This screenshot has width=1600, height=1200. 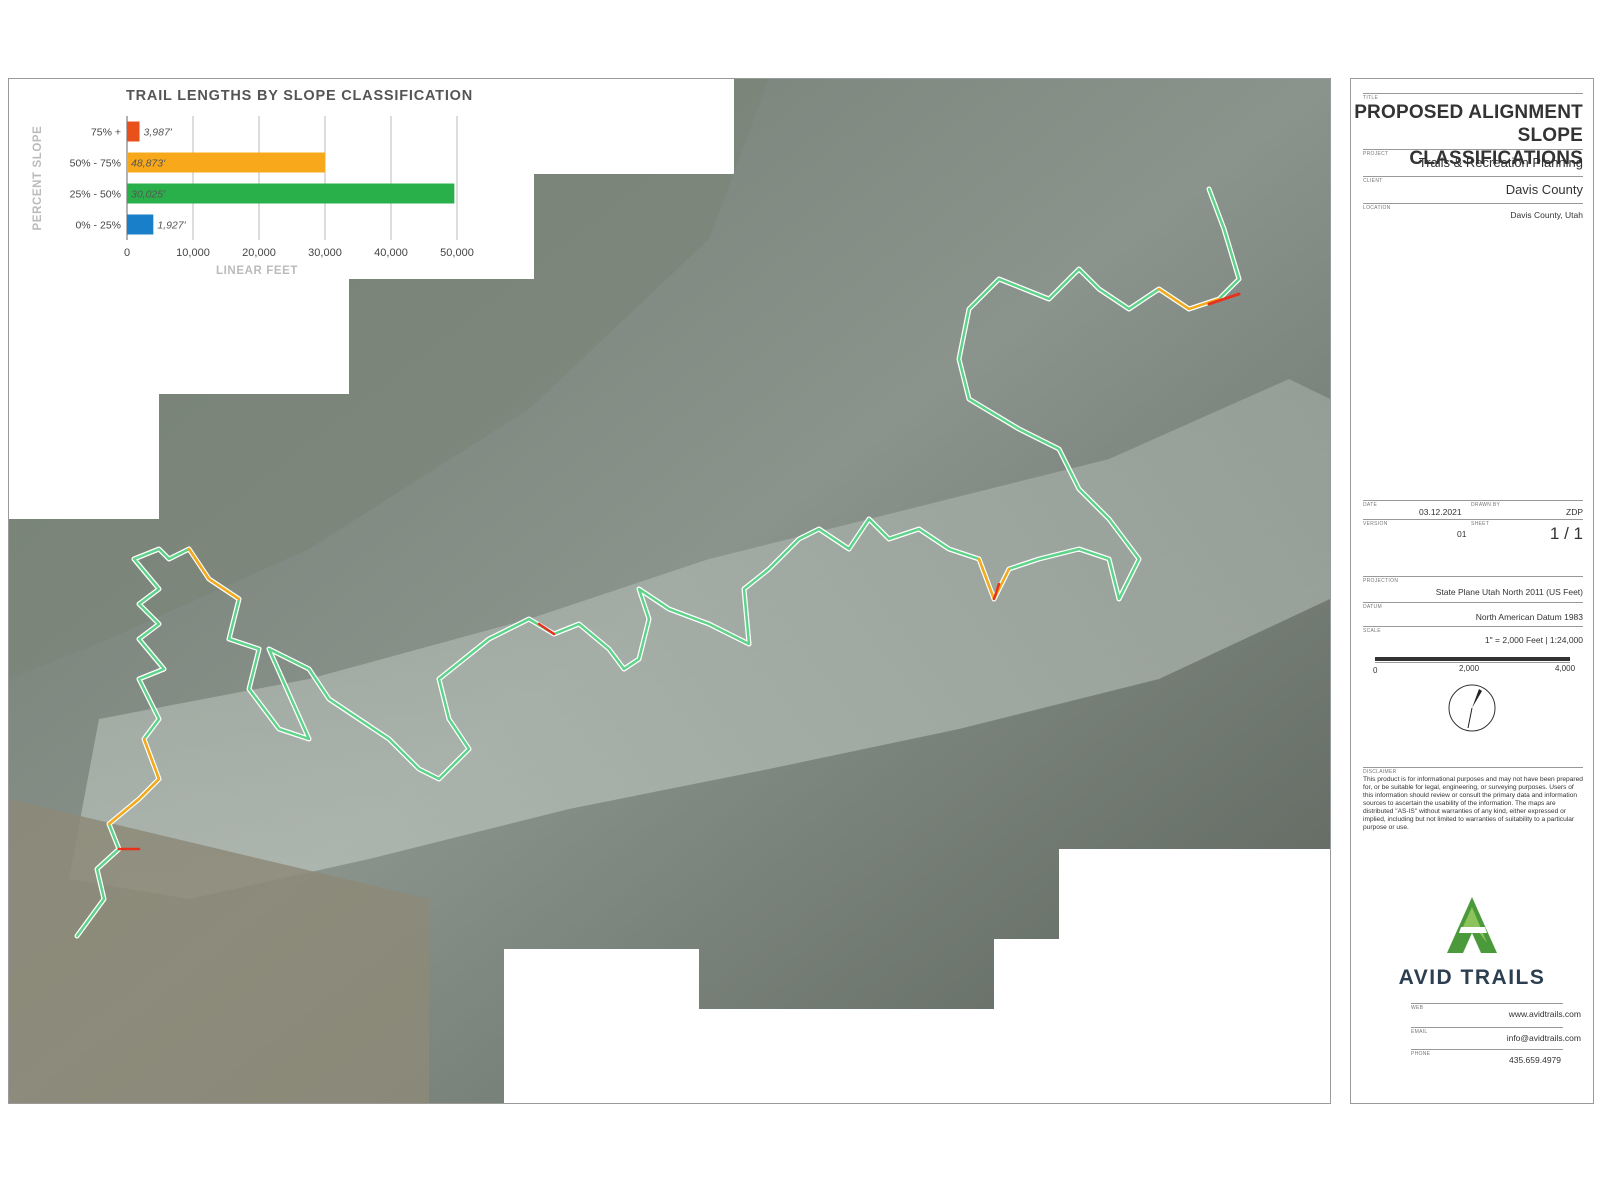 What do you see at coordinates (98, 226) in the screenshot?
I see `category-label: 0% - 25%` at bounding box center [98, 226].